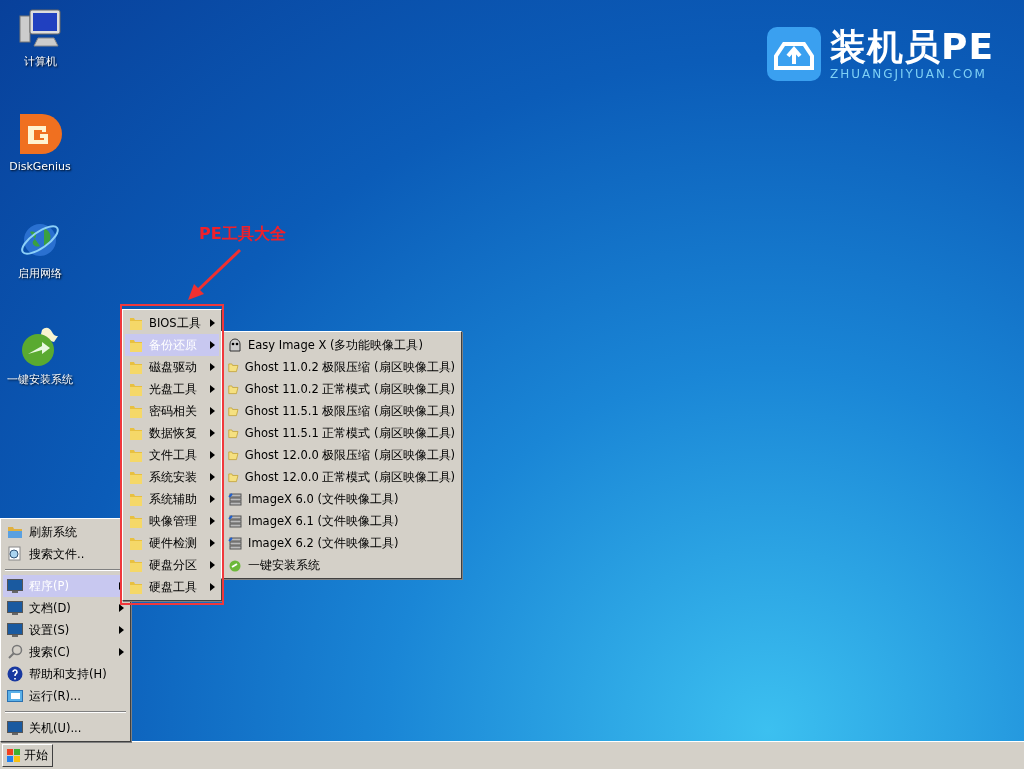 The width and height of the screenshot is (1024, 769). I want to click on submenu-item: Ghost 12.0.0 极限压缩 (扇区映像工具), so click(341, 455).